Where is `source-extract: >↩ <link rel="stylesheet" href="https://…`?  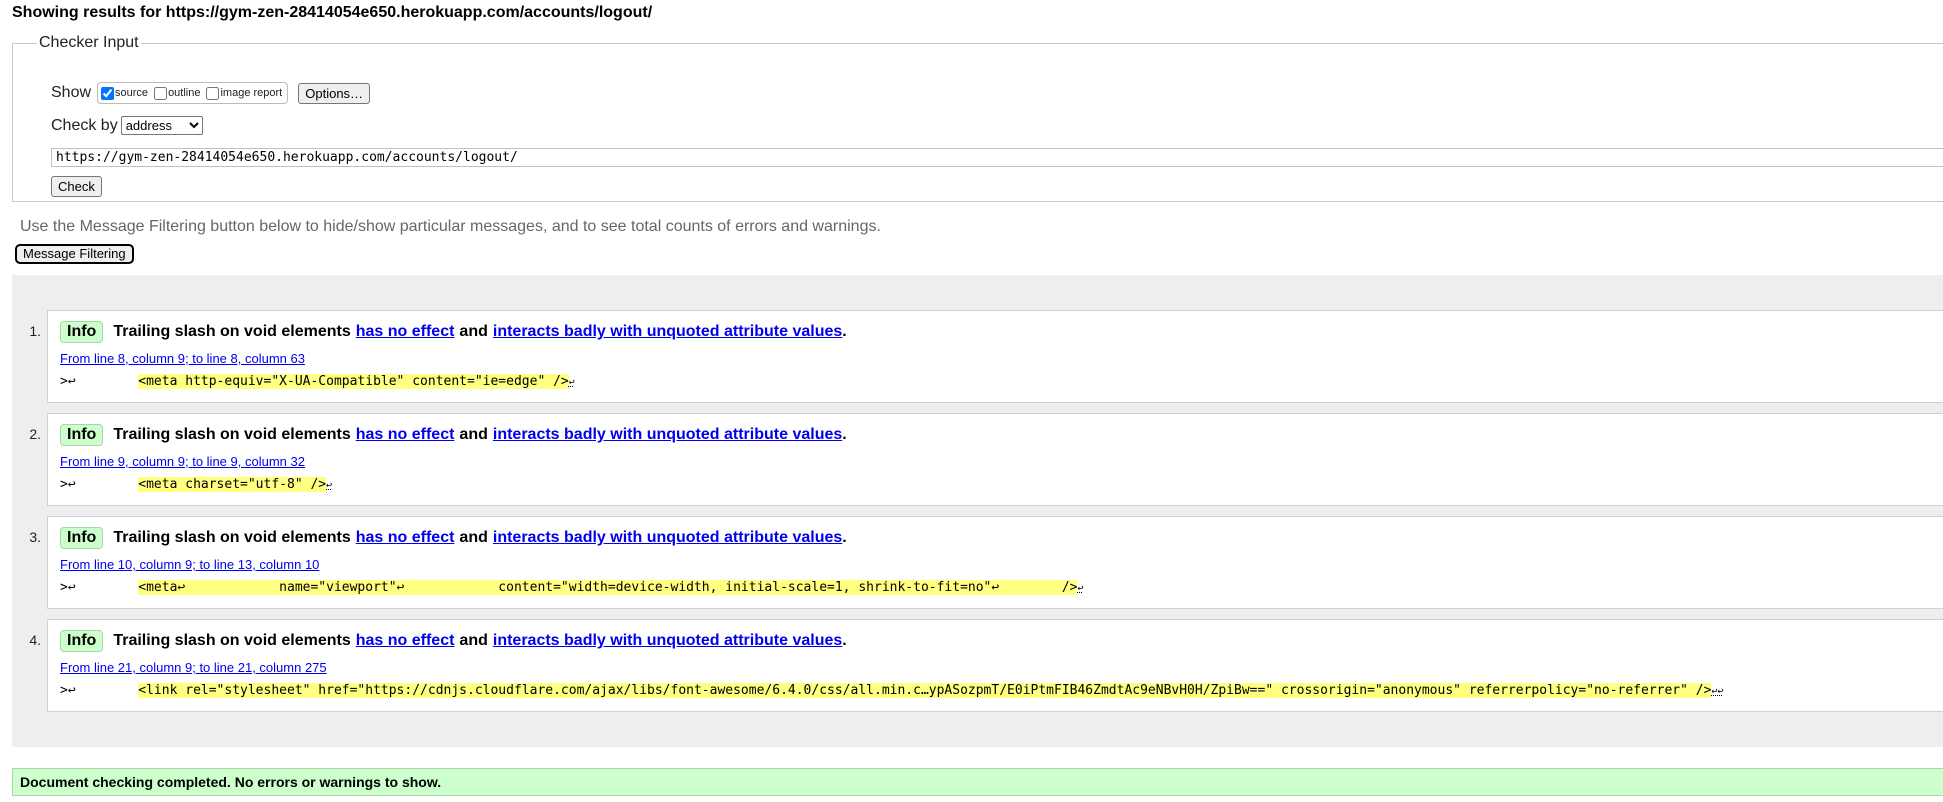
source-extract: >↩ <link rel="stylesheet" href="https://… is located at coordinates (892, 690).